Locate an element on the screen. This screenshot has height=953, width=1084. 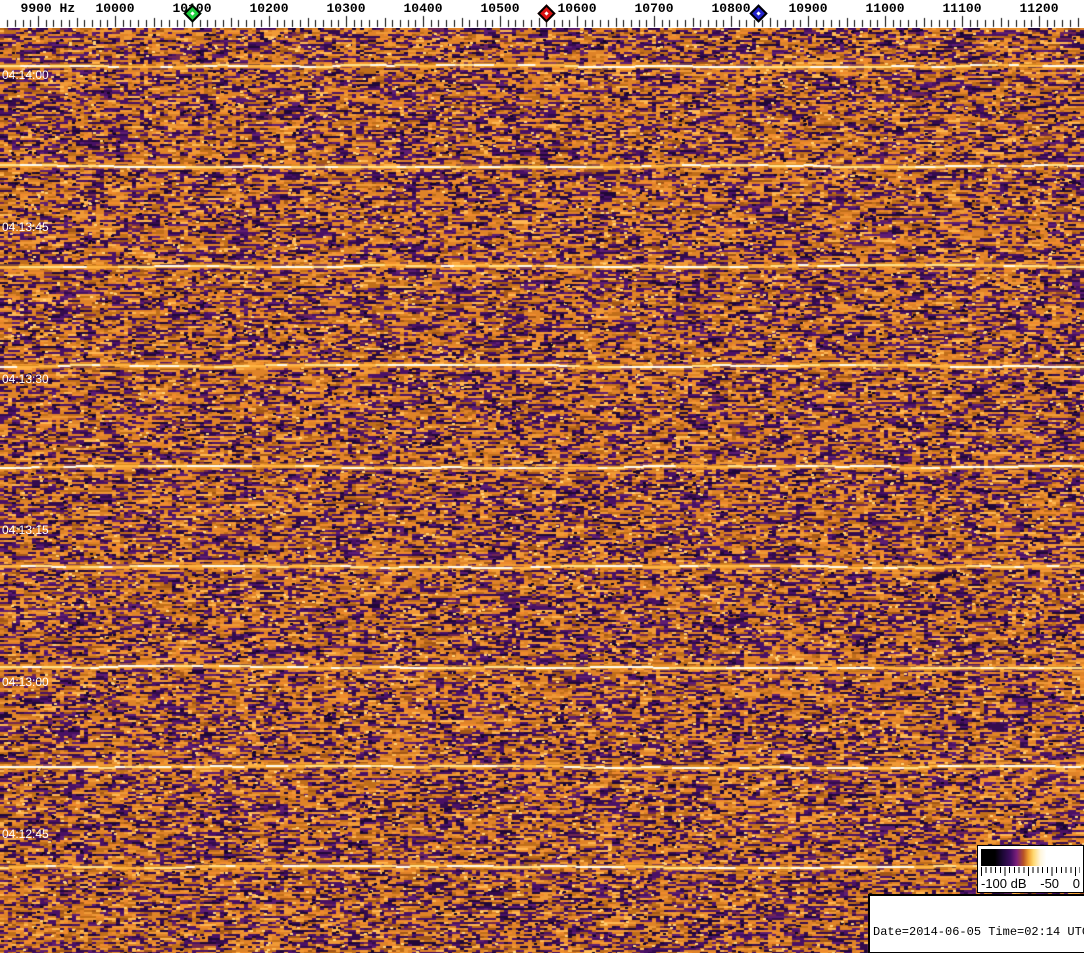
freq-tick-label: 10700 is located at coordinates (654, 8).